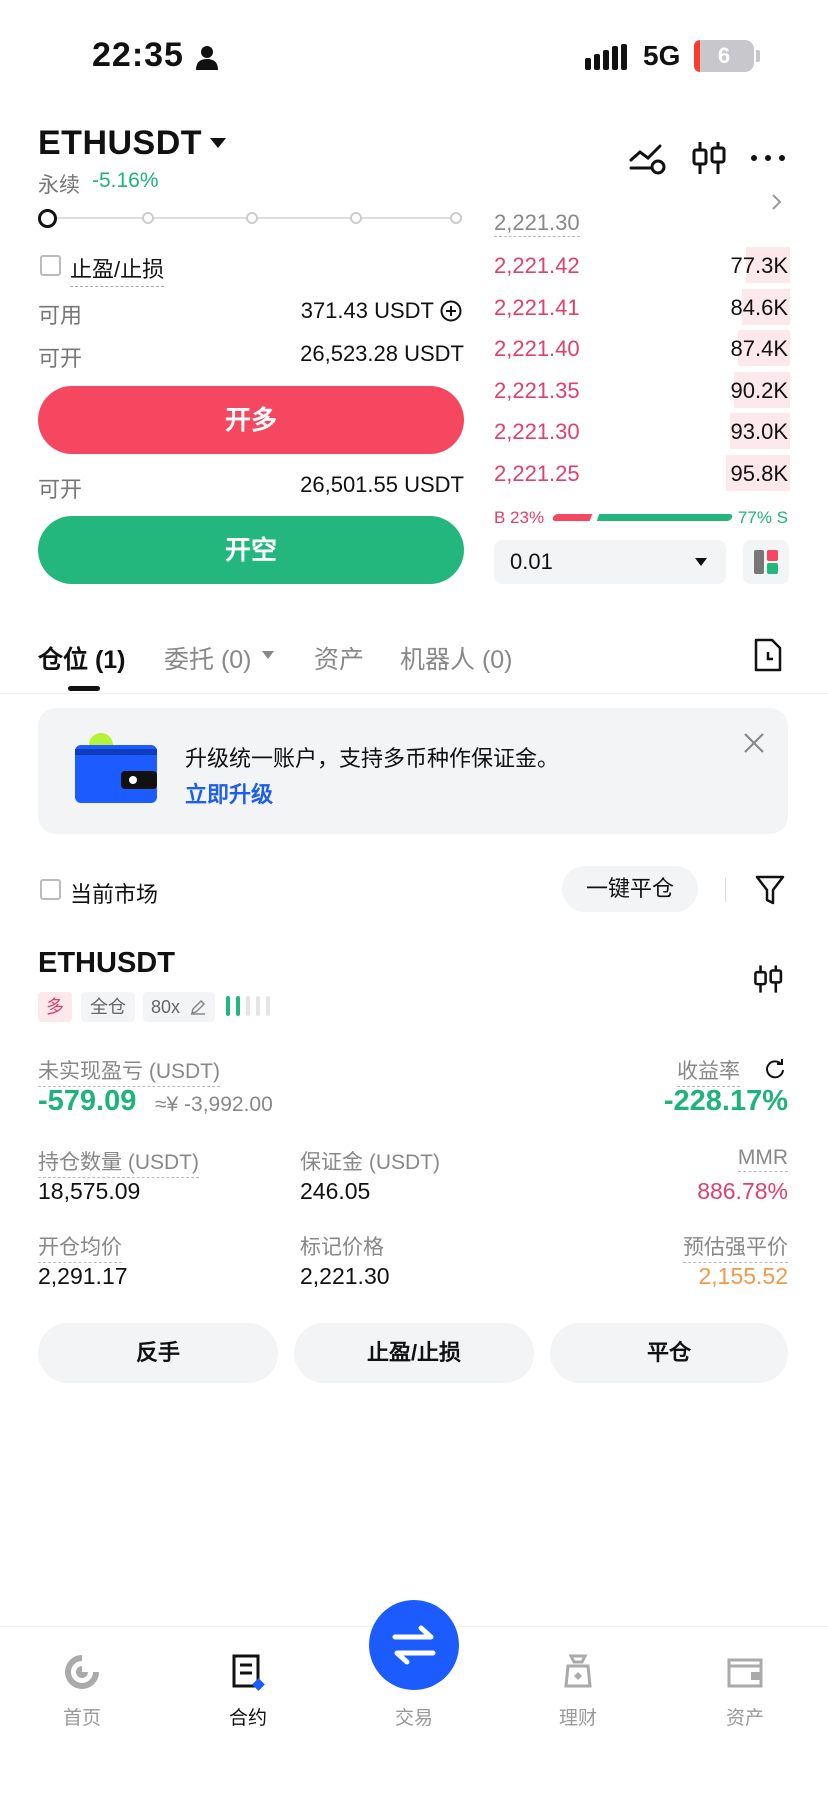 Image resolution: width=828 pixels, height=1795 pixels. I want to click on upgrade-link: 立即升级, so click(229, 793).